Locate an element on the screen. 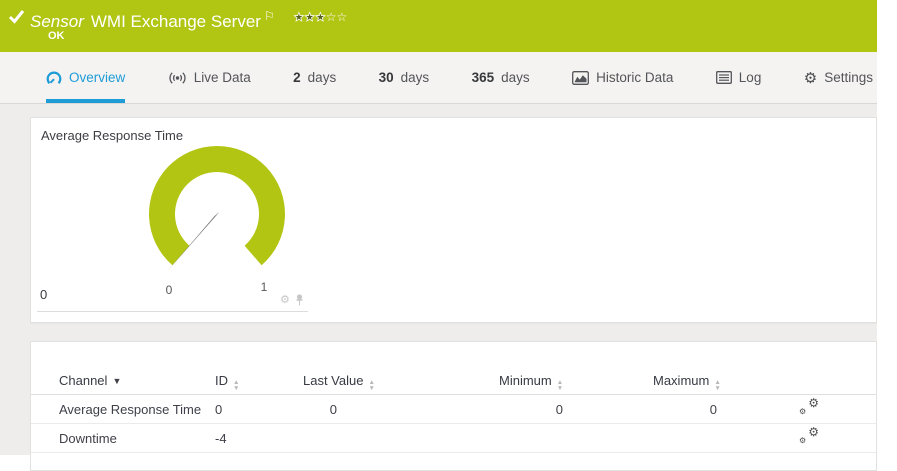 This screenshot has height=471, width=897. column-header-channel: Channel ▼ is located at coordinates (90, 380).